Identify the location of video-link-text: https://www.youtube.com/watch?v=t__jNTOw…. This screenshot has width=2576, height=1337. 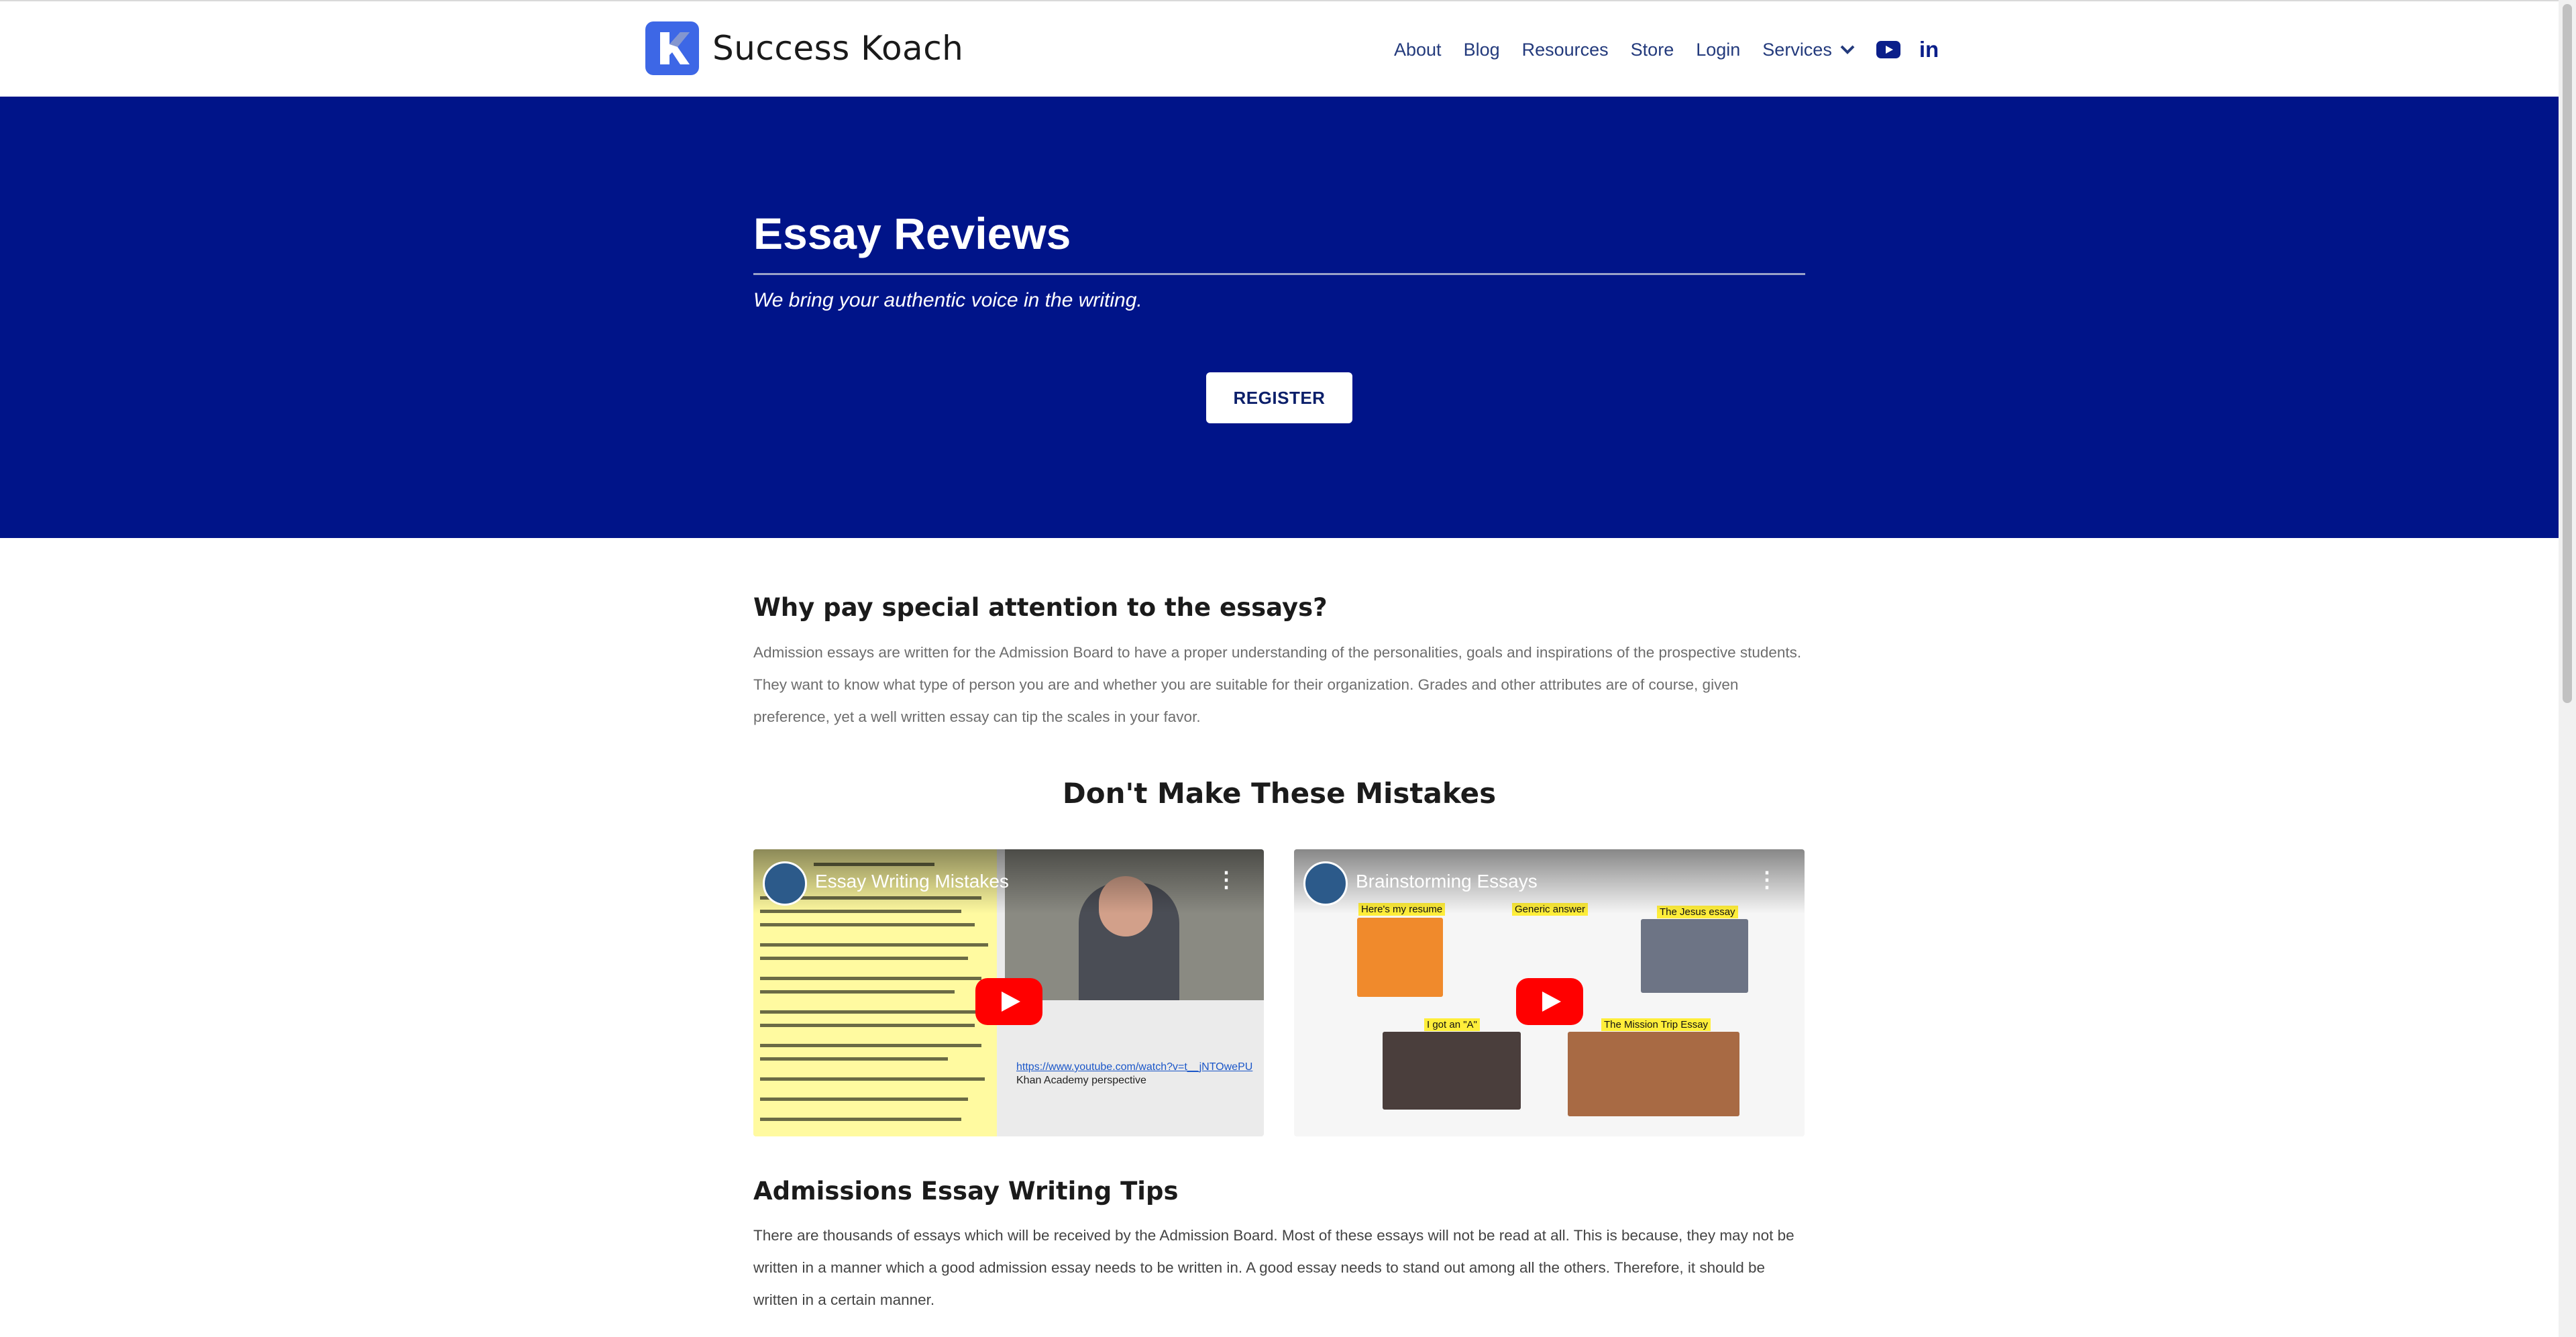
(1134, 1067).